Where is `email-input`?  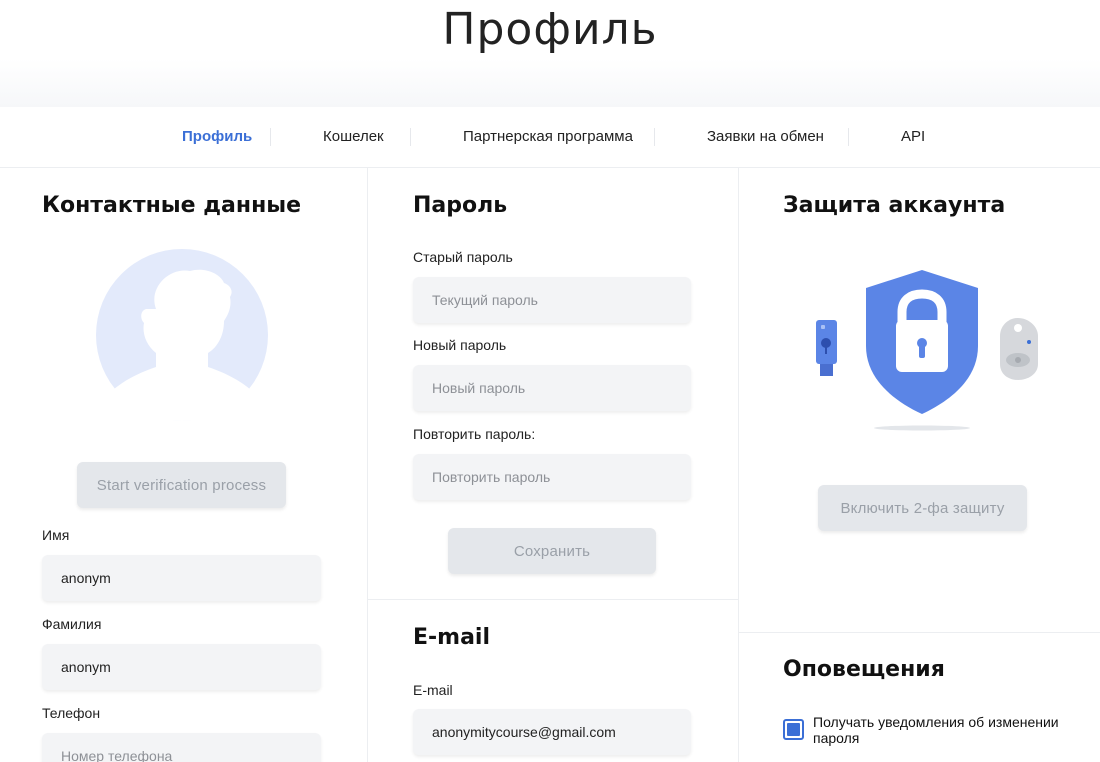 email-input is located at coordinates (552, 732).